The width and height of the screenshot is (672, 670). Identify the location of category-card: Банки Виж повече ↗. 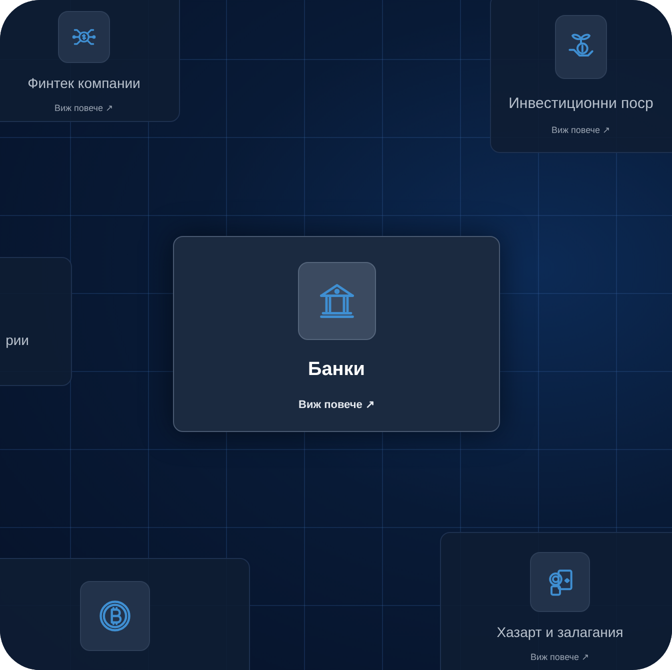
(336, 334).